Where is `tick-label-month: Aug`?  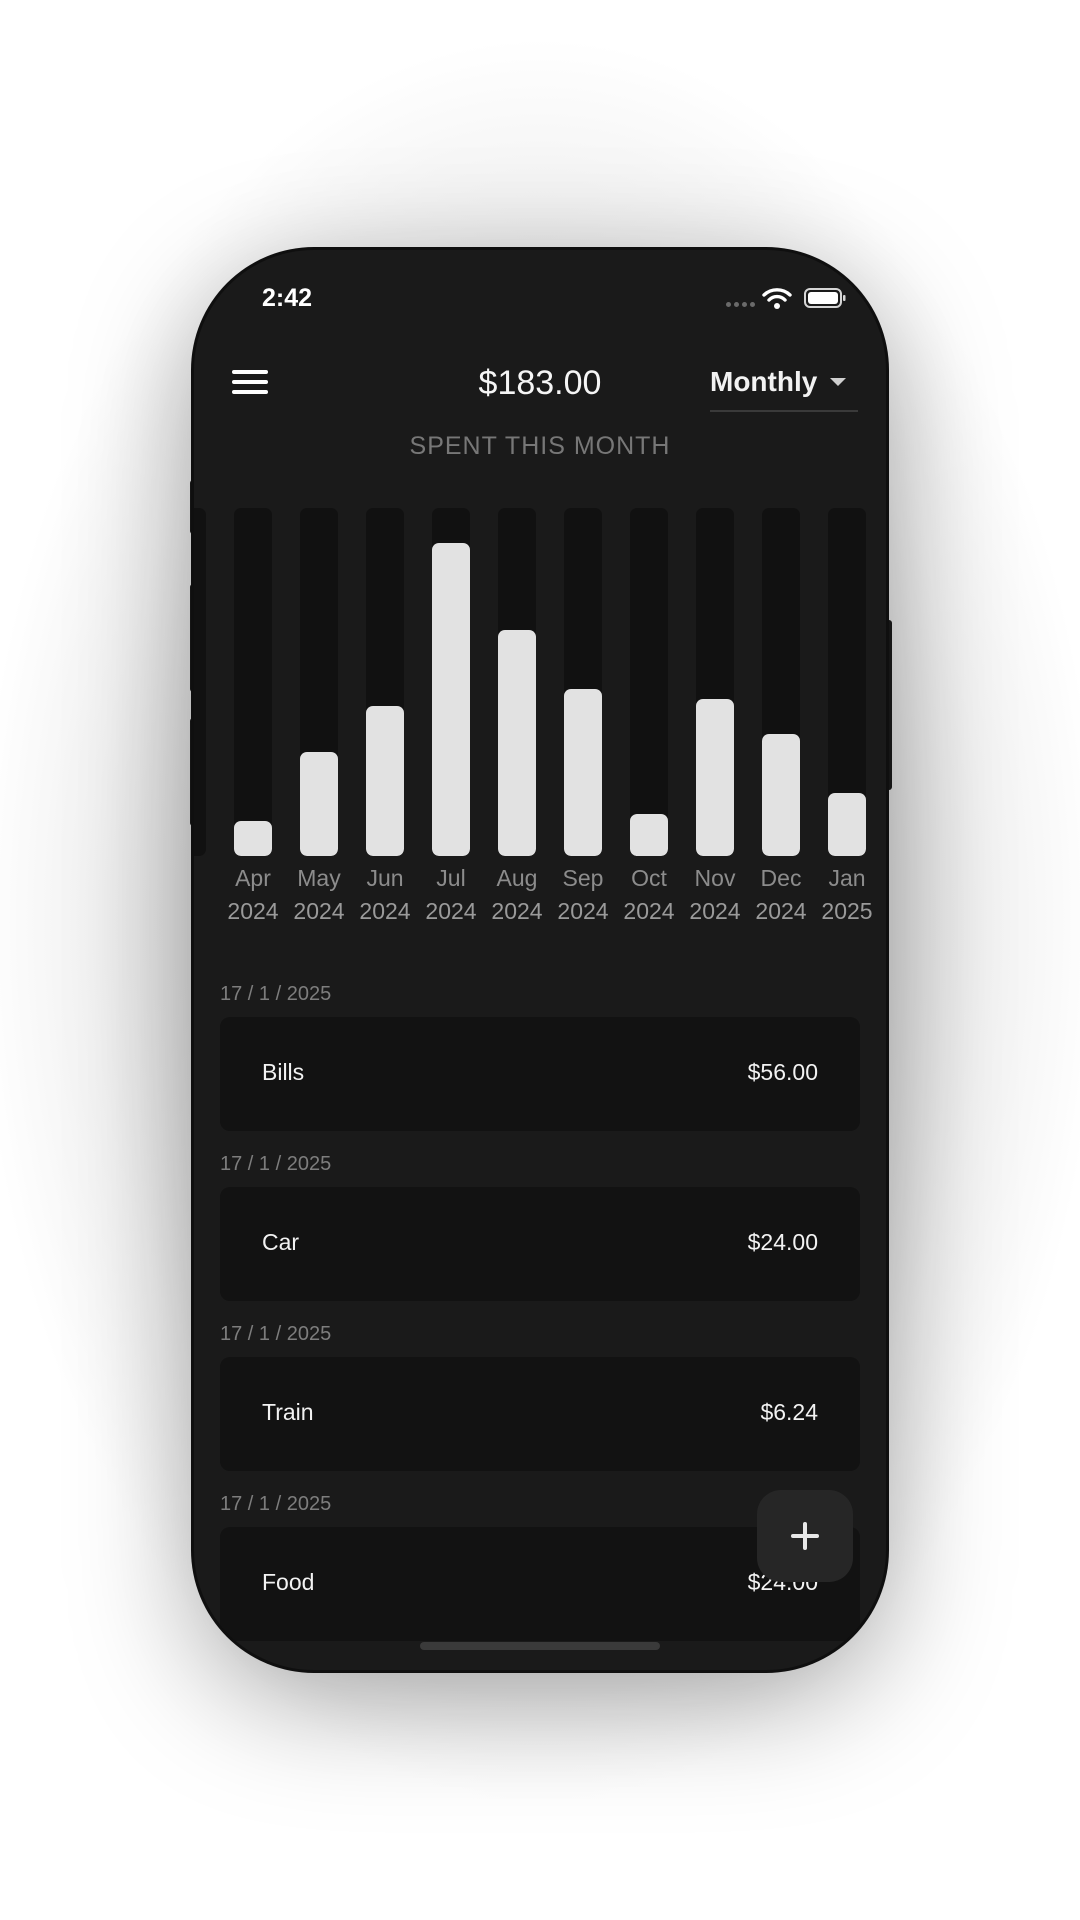
tick-label-month: Aug is located at coordinates (517, 878).